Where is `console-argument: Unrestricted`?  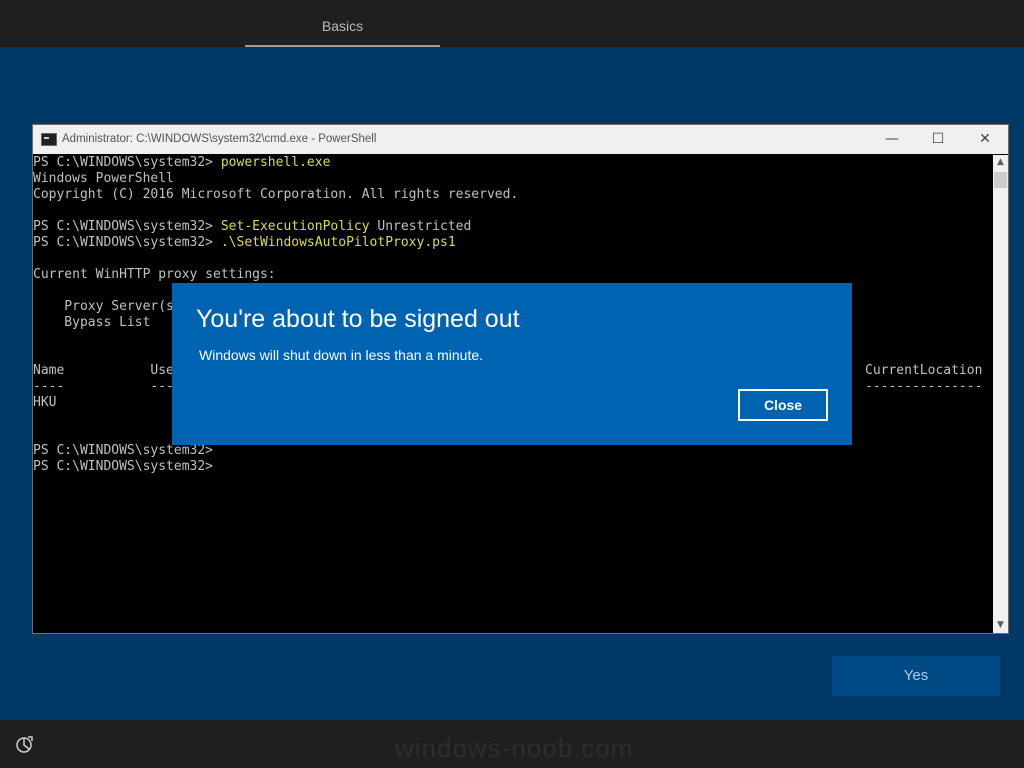 console-argument: Unrestricted is located at coordinates (420, 226).